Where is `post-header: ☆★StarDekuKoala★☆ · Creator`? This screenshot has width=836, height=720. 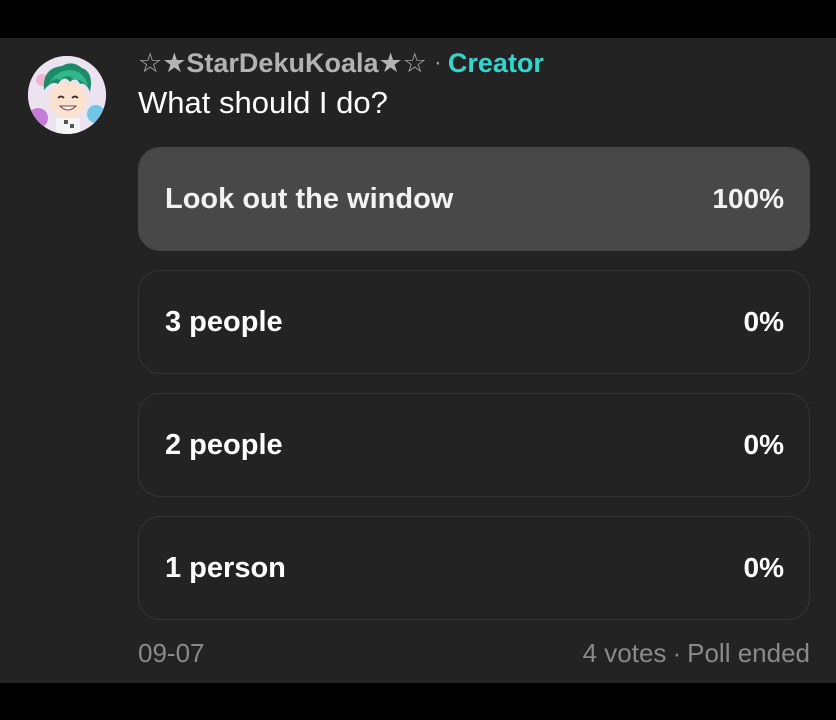
post-header: ☆★StarDekuKoala★☆ · Creator is located at coordinates (341, 63).